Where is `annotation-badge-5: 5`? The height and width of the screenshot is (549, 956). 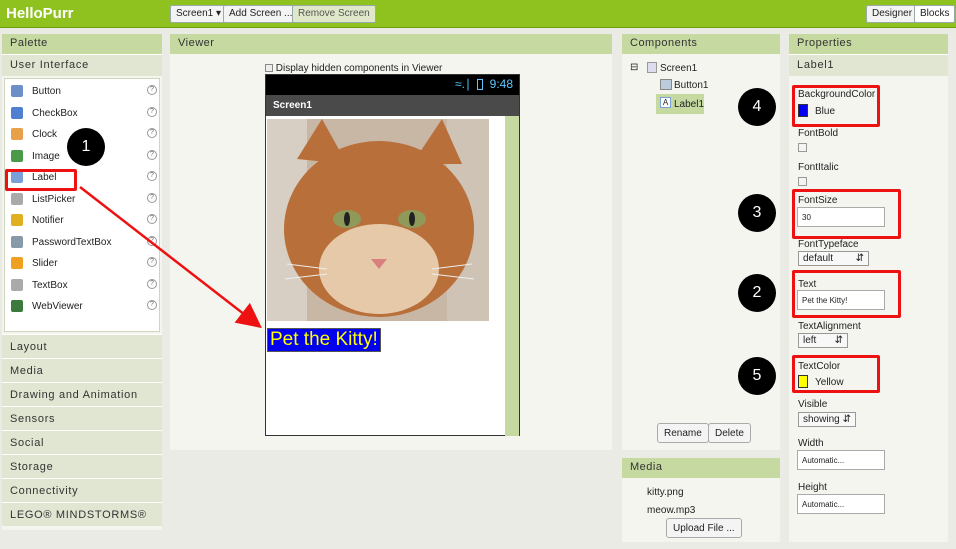
annotation-badge-5: 5 is located at coordinates (757, 376).